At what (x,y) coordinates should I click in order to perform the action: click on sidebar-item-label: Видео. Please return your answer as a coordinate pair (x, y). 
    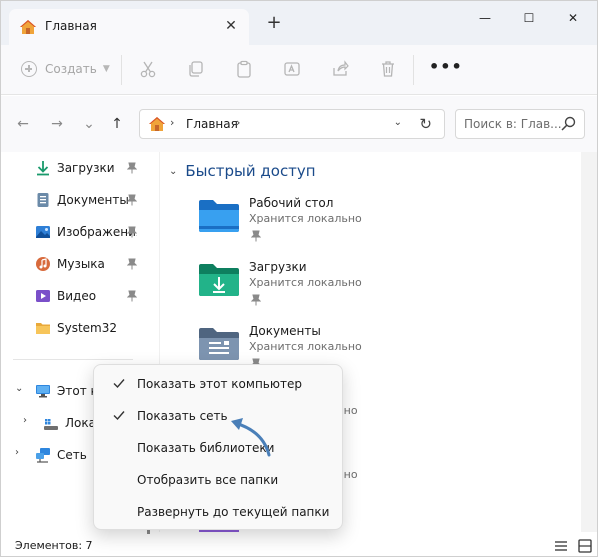
    Looking at the image, I should click on (77, 296).